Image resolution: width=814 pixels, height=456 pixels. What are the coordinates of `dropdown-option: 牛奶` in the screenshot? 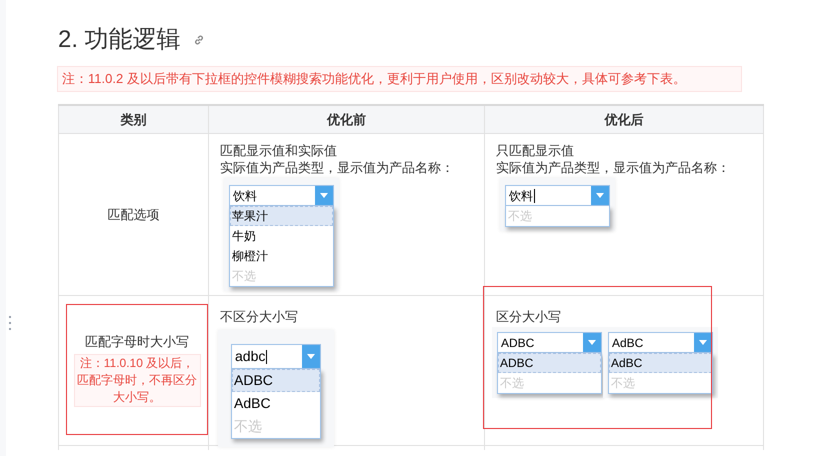 It's located at (281, 236).